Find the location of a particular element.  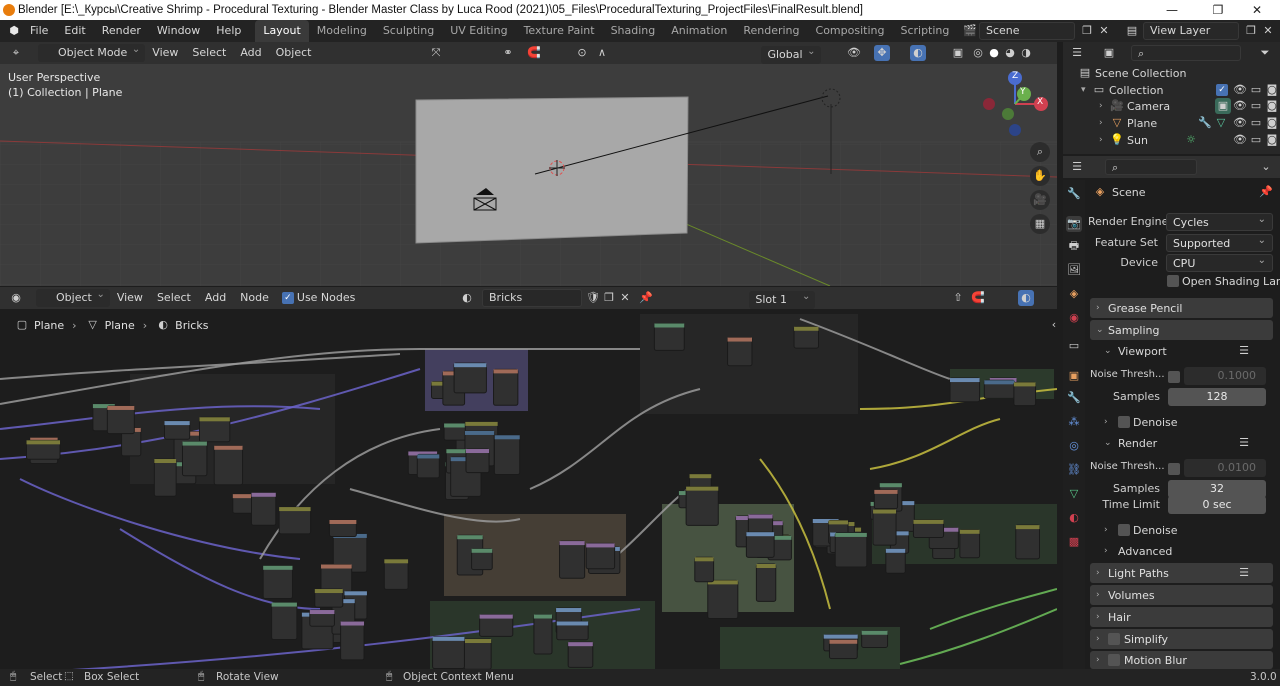

render-engine-dropdown: Cycles is located at coordinates (1219, 221).